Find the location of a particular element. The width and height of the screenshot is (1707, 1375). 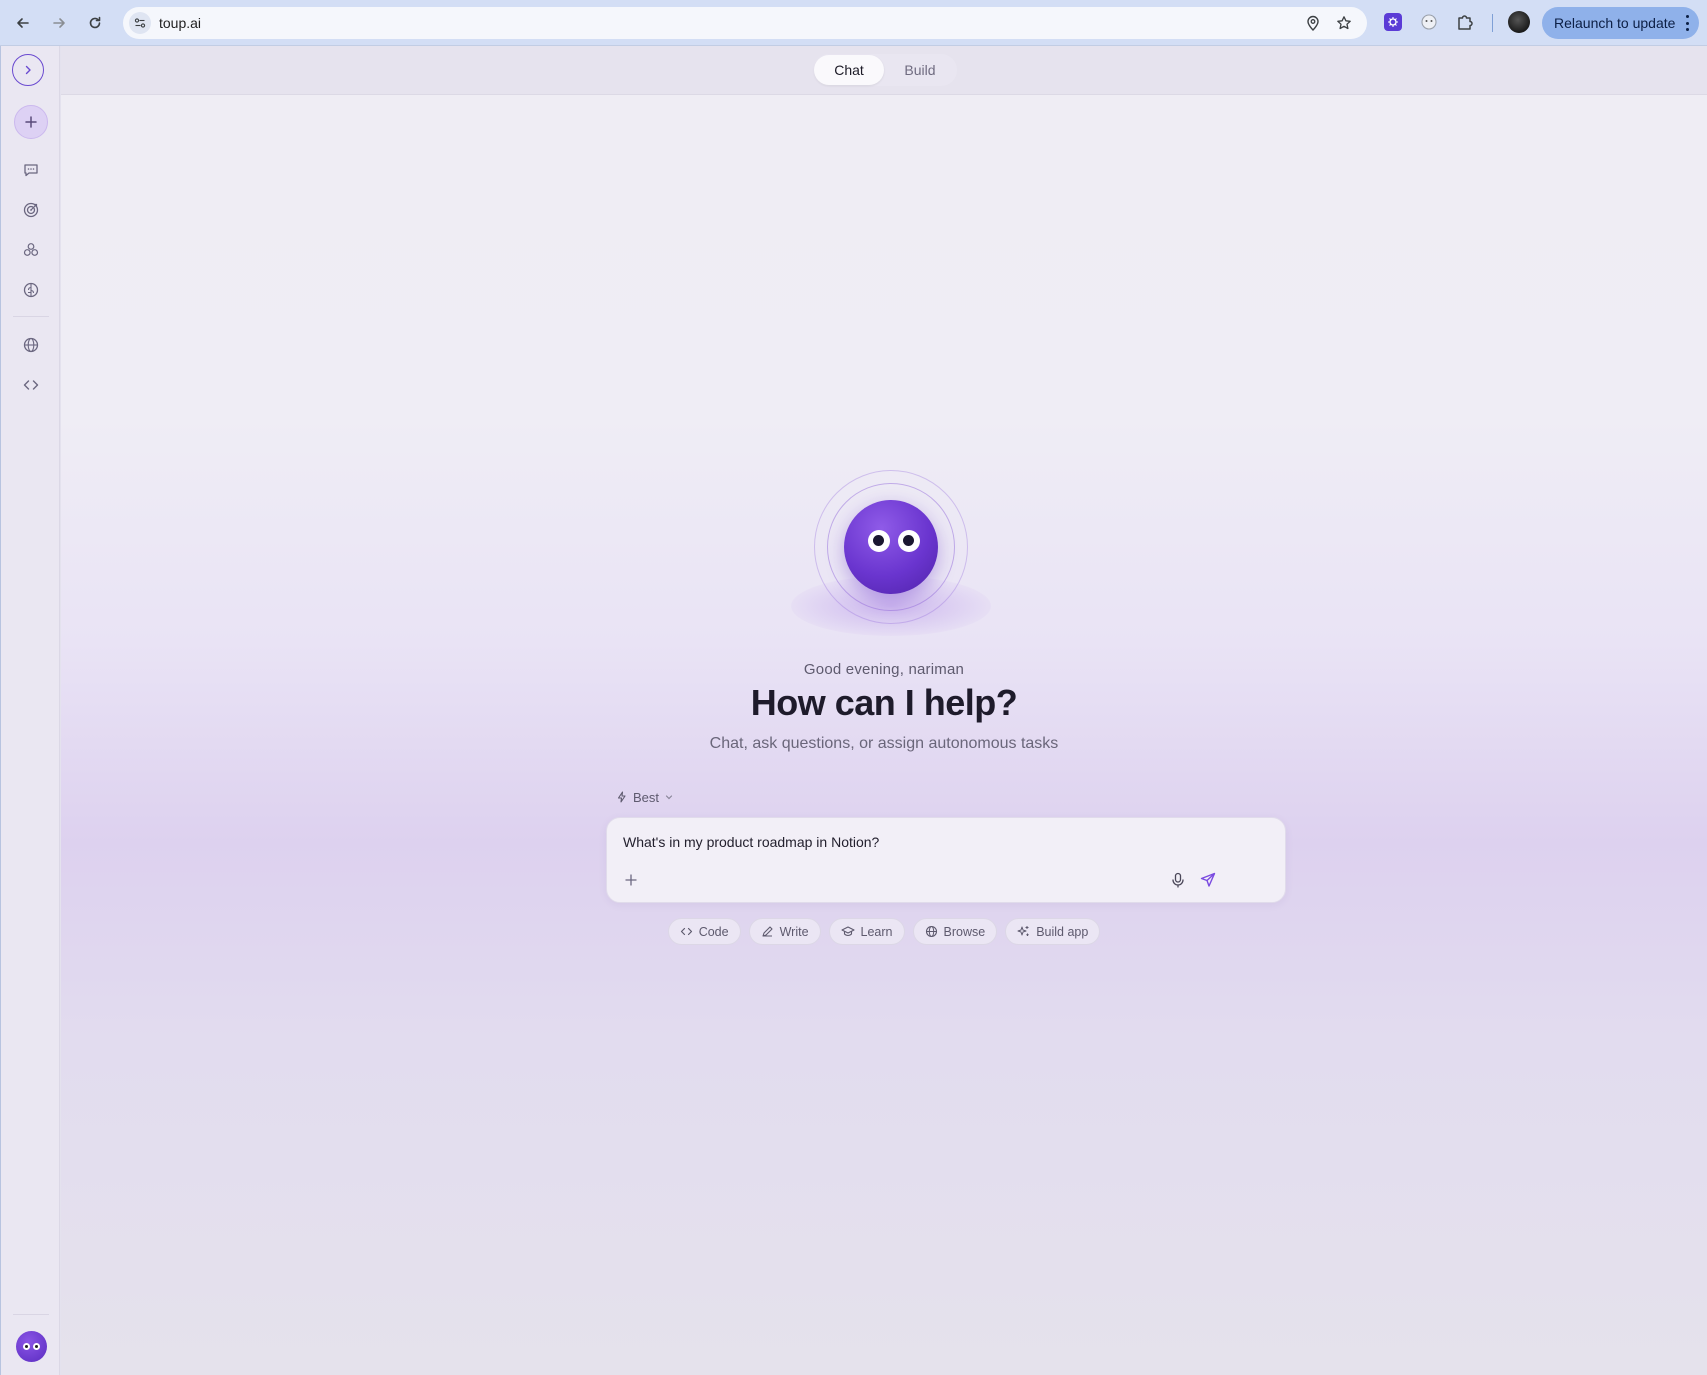

chip-learn: Learn is located at coordinates (866, 931).